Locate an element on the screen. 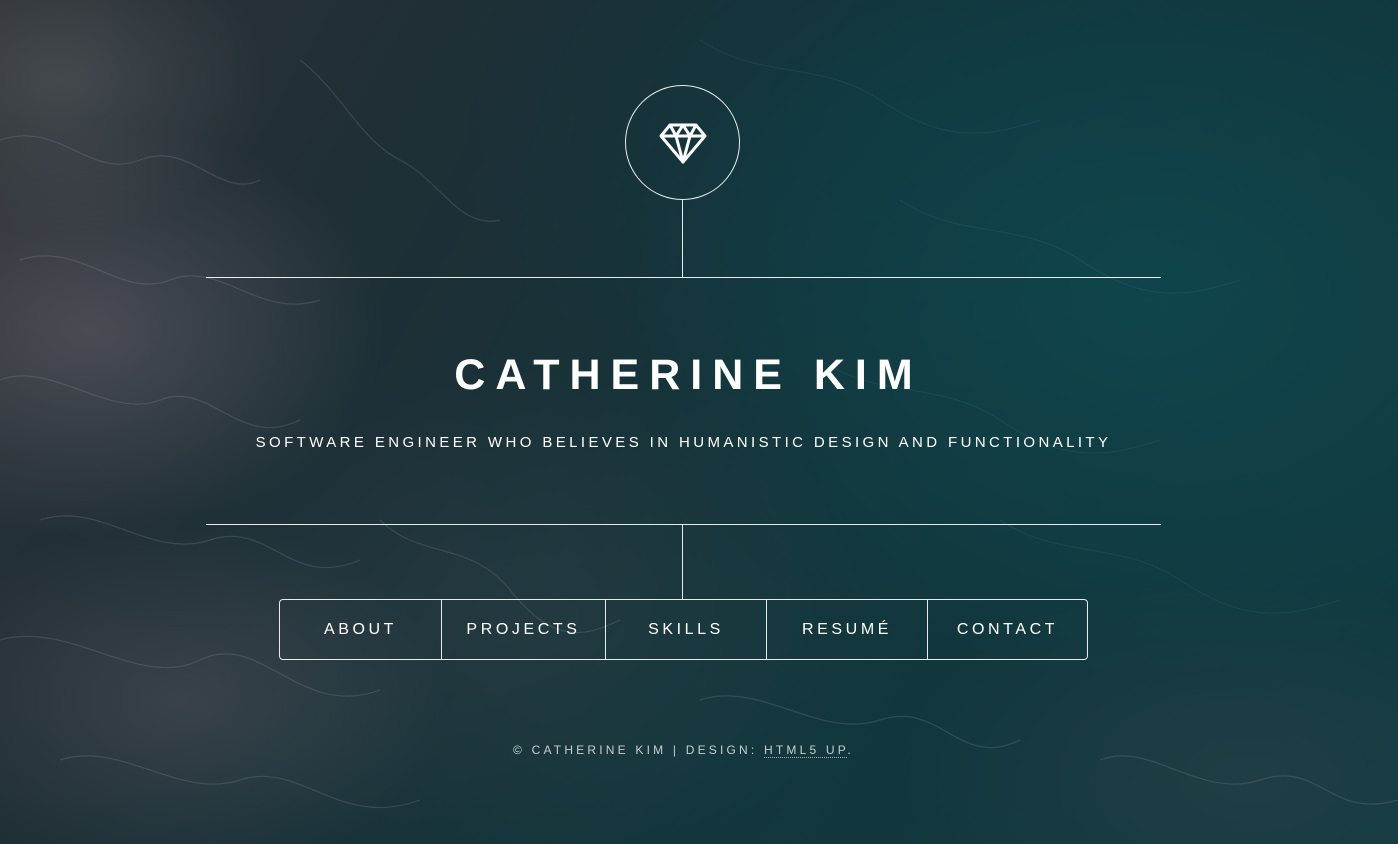 This screenshot has width=1398, height=844. footer: © CATHERINE KIM | DESIGN: HTML5 UP. is located at coordinates (683, 750).